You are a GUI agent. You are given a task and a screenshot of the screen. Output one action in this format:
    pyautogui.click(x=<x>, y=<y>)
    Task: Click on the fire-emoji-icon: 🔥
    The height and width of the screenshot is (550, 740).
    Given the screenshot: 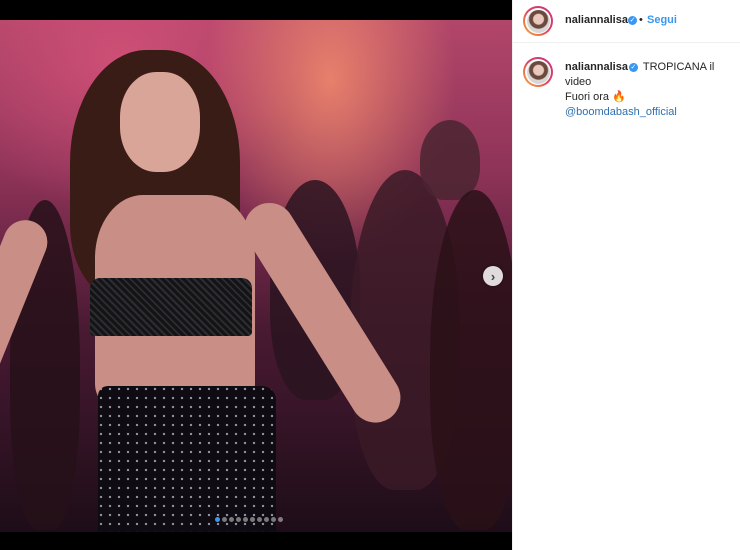 What is the action you would take?
    pyautogui.click(x=619, y=97)
    